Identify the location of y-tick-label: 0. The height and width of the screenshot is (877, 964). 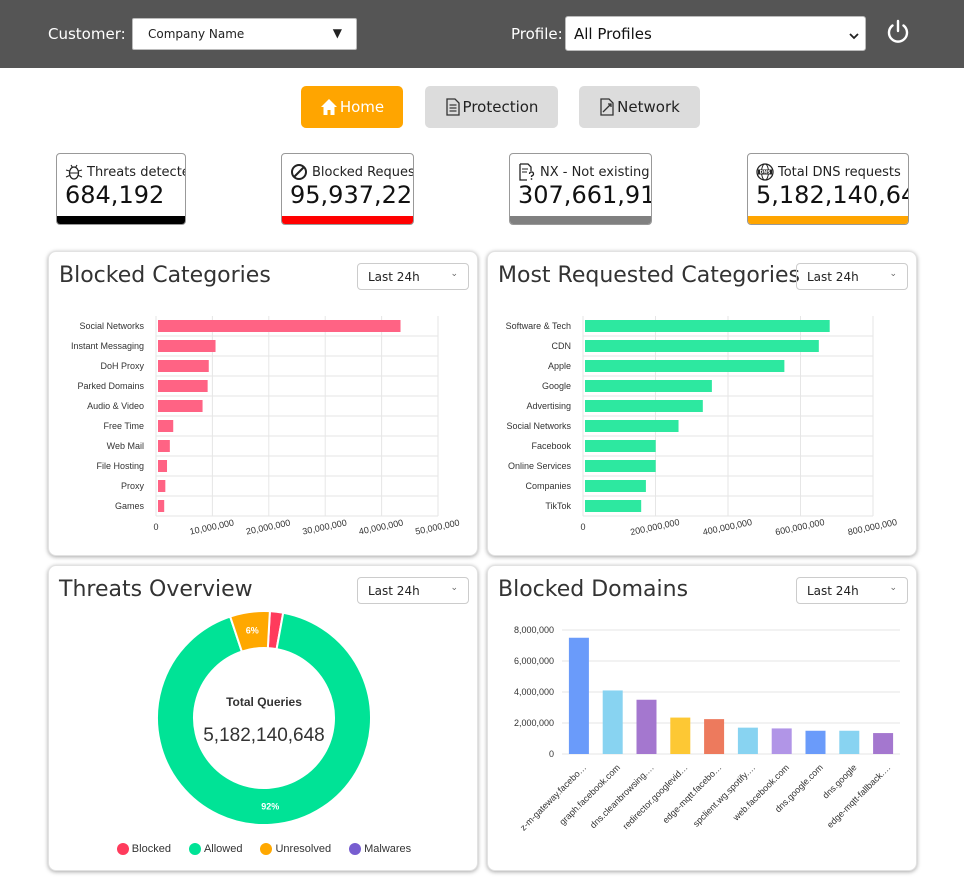
(551, 754).